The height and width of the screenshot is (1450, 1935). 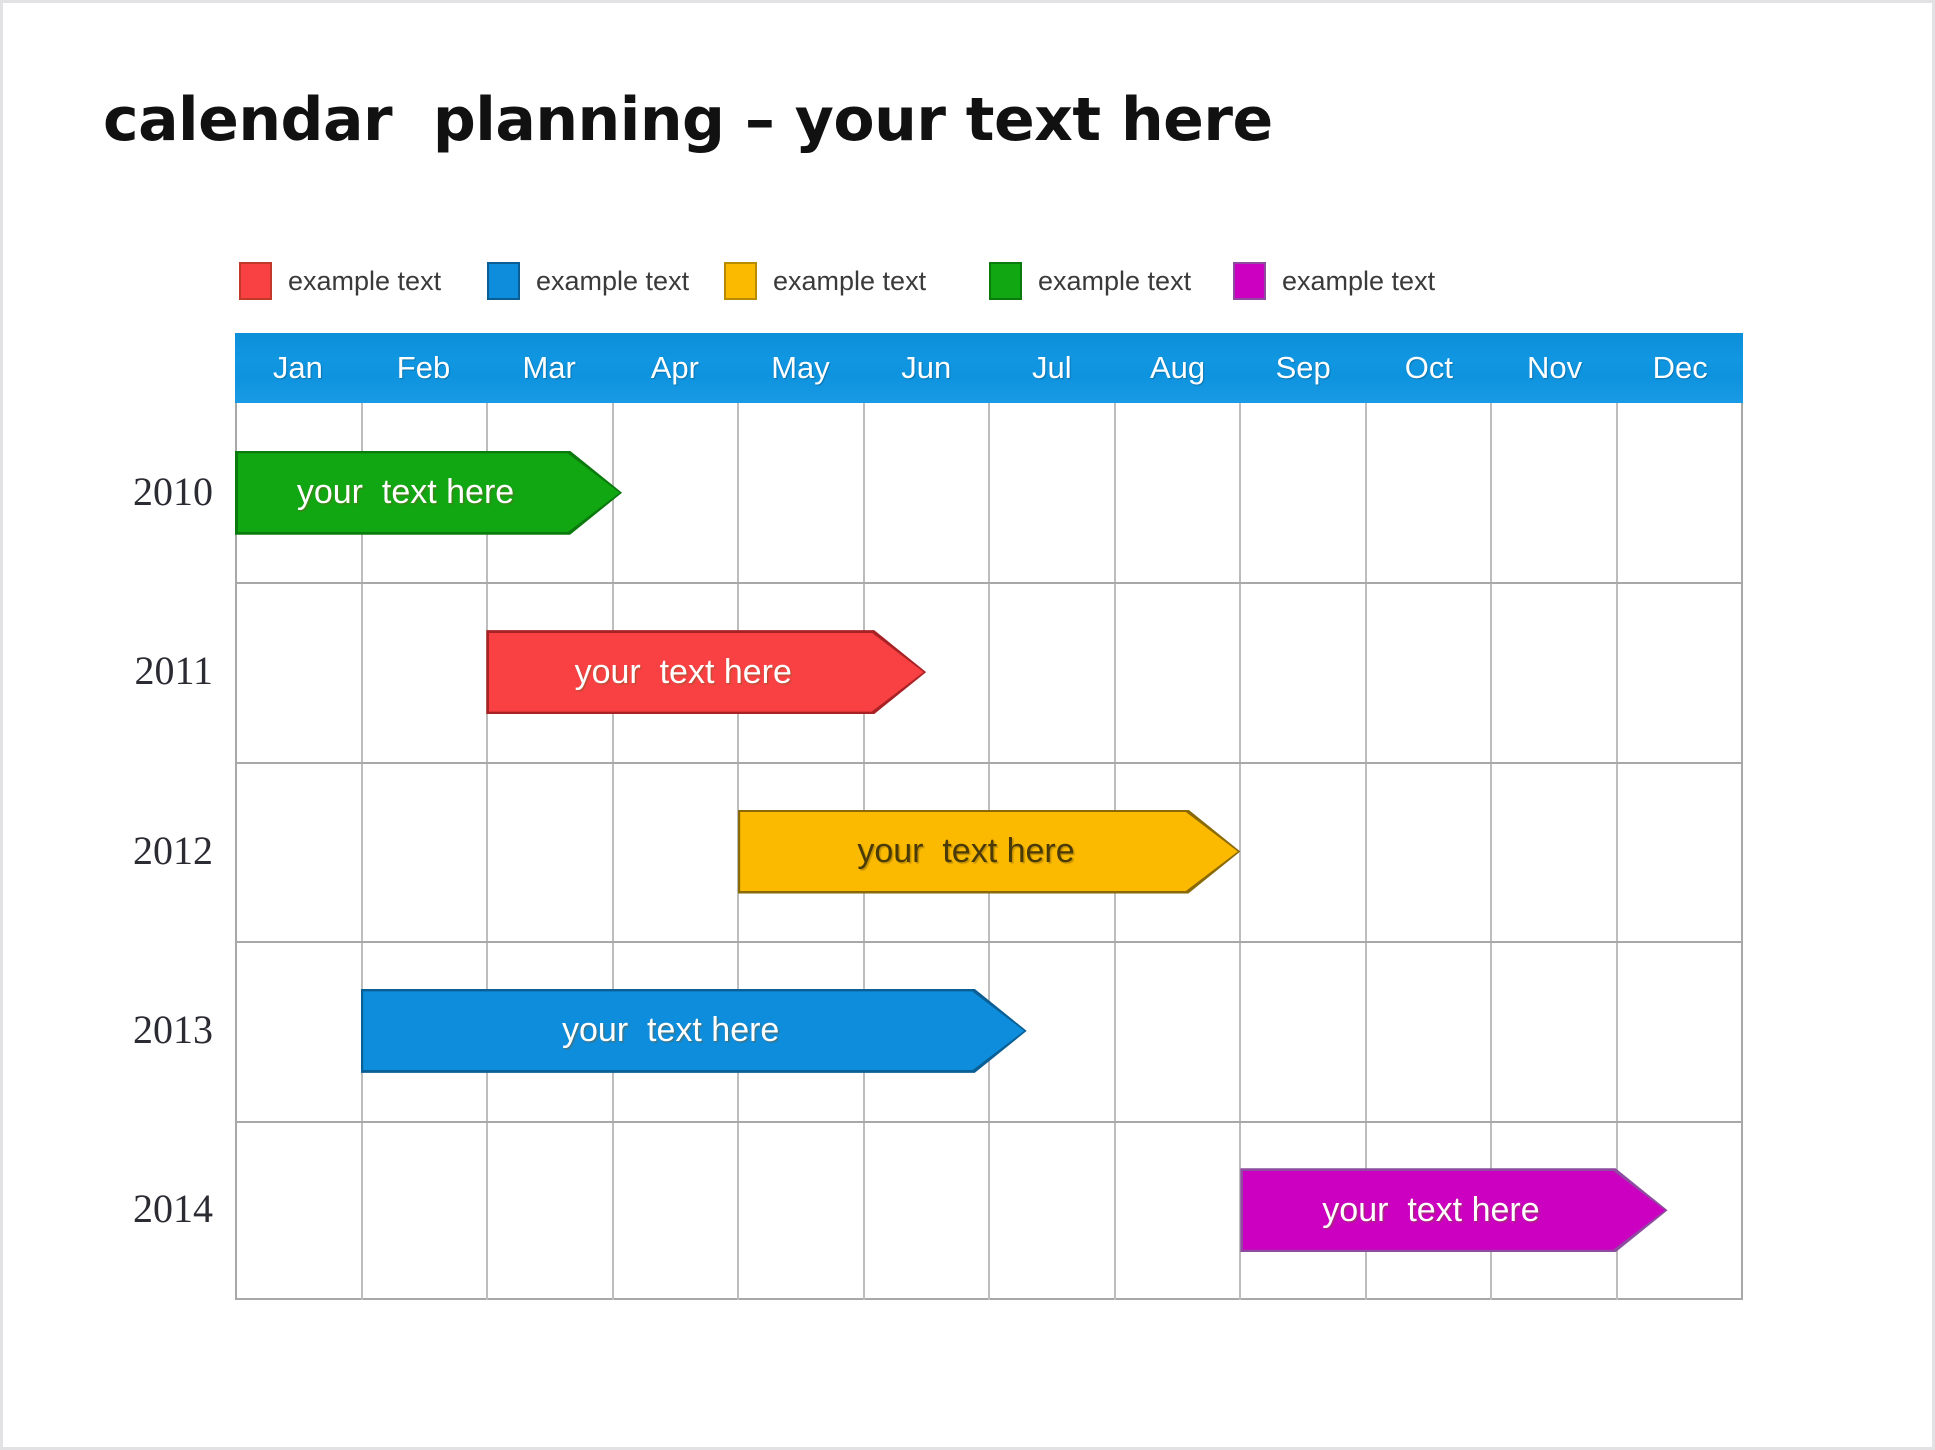 What do you see at coordinates (173, 671) in the screenshot?
I see `year-label-2011: 2011` at bounding box center [173, 671].